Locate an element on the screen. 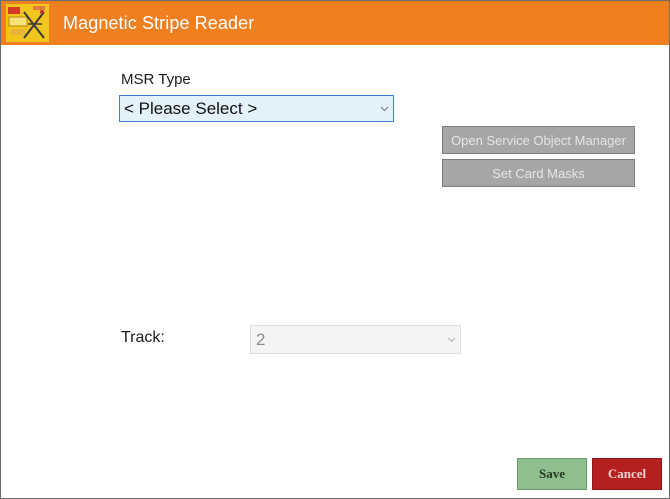 This screenshot has height=499, width=670. msr-type-label: MSR Type is located at coordinates (156, 79).